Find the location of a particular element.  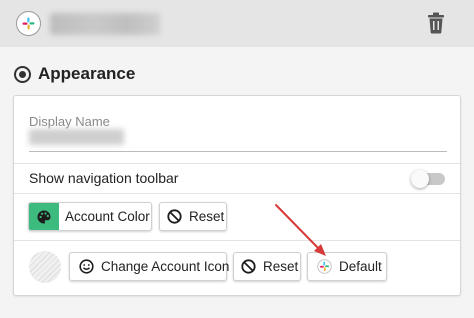

change-account-icon-button: Change Account Icon is located at coordinates (149, 266).